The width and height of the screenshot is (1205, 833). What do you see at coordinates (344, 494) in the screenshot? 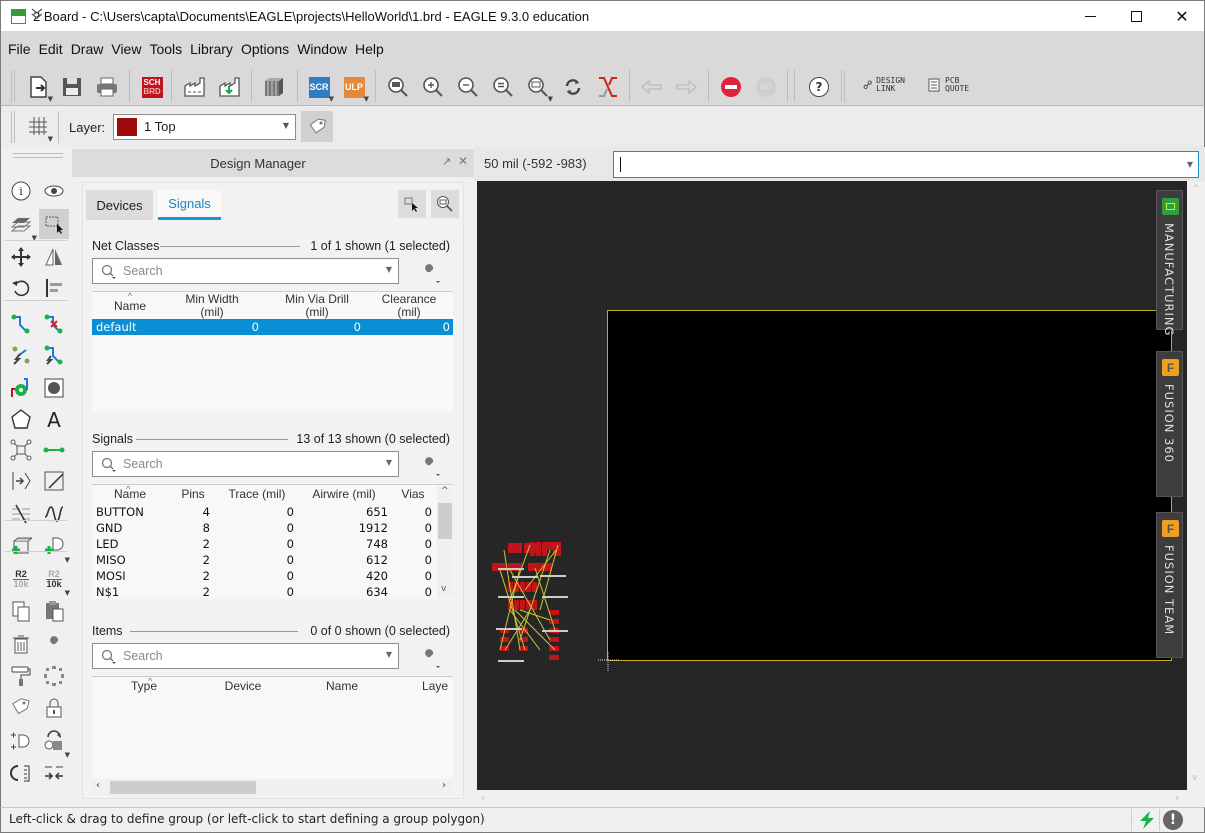
I see `column-header-airwire: Airwire (mil)` at bounding box center [344, 494].